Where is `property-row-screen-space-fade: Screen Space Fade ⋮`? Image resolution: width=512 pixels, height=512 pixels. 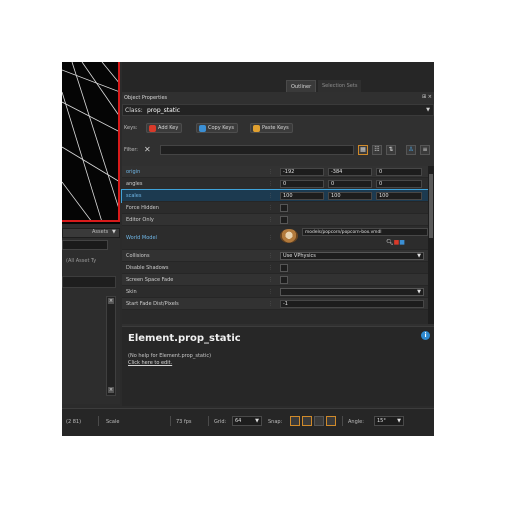 property-row-screen-space-fade: Screen Space Fade ⋮ is located at coordinates (275, 280).